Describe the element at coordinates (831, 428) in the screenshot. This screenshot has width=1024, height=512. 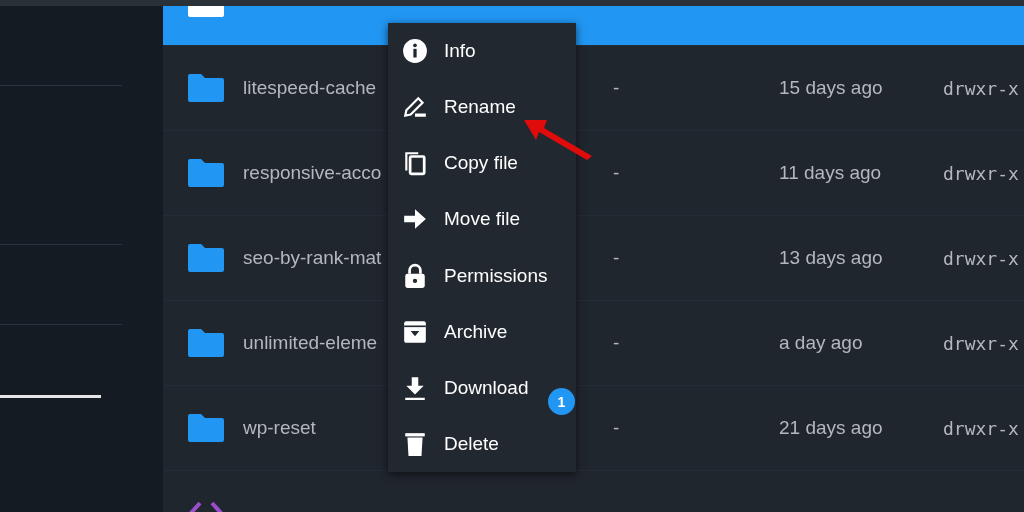
I see `file-modified: 21 days ago` at that location.